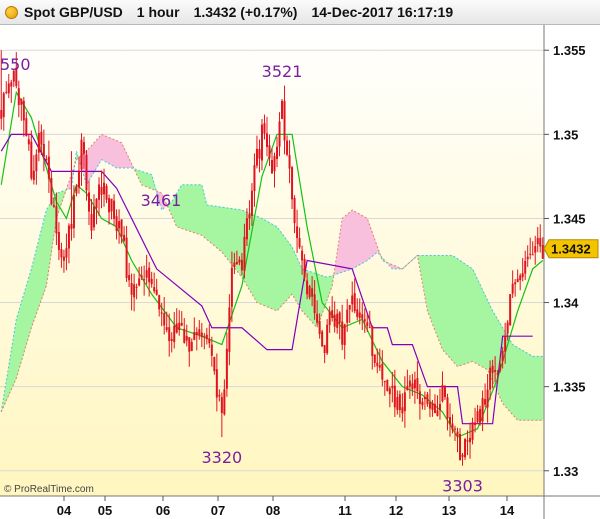  What do you see at coordinates (222, 457) in the screenshot?
I see `annotation-label: 3320` at bounding box center [222, 457].